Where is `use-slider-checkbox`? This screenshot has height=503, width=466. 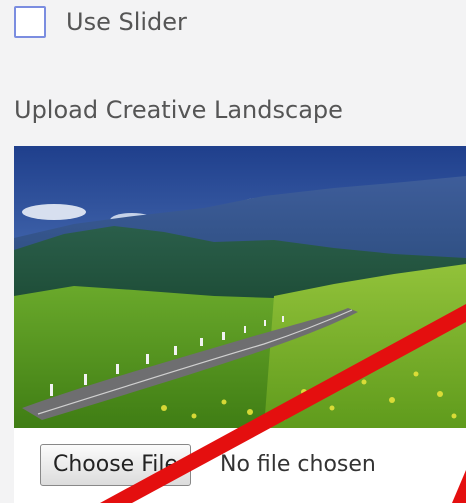 use-slider-checkbox is located at coordinates (30, 22).